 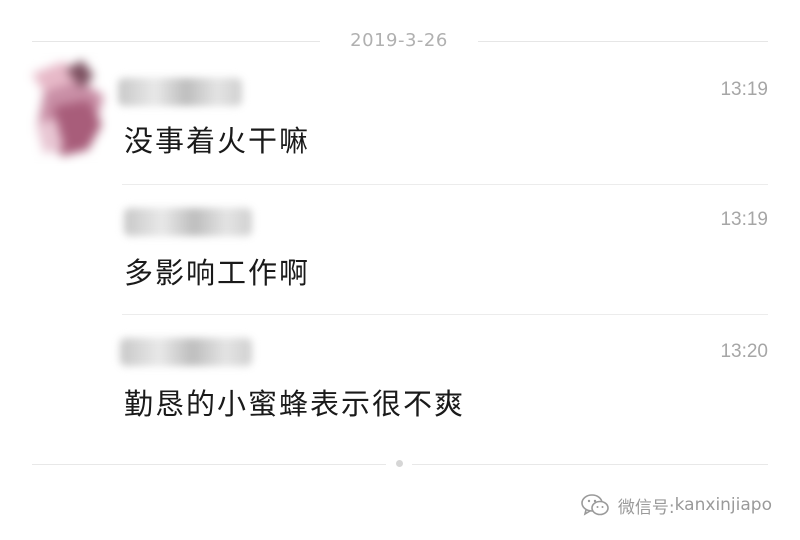 I want to click on message-text: 多影响工作啊, so click(x=217, y=273).